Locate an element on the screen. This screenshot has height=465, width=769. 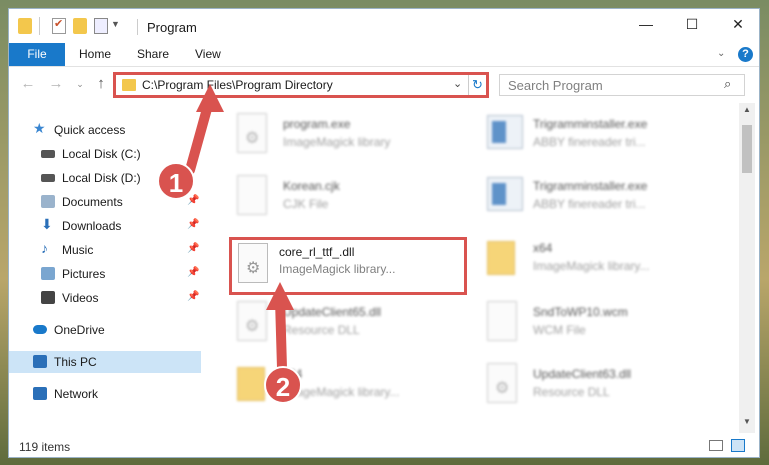
address-history-chevron-icon: ⌄ is located at coordinates (457, 83).